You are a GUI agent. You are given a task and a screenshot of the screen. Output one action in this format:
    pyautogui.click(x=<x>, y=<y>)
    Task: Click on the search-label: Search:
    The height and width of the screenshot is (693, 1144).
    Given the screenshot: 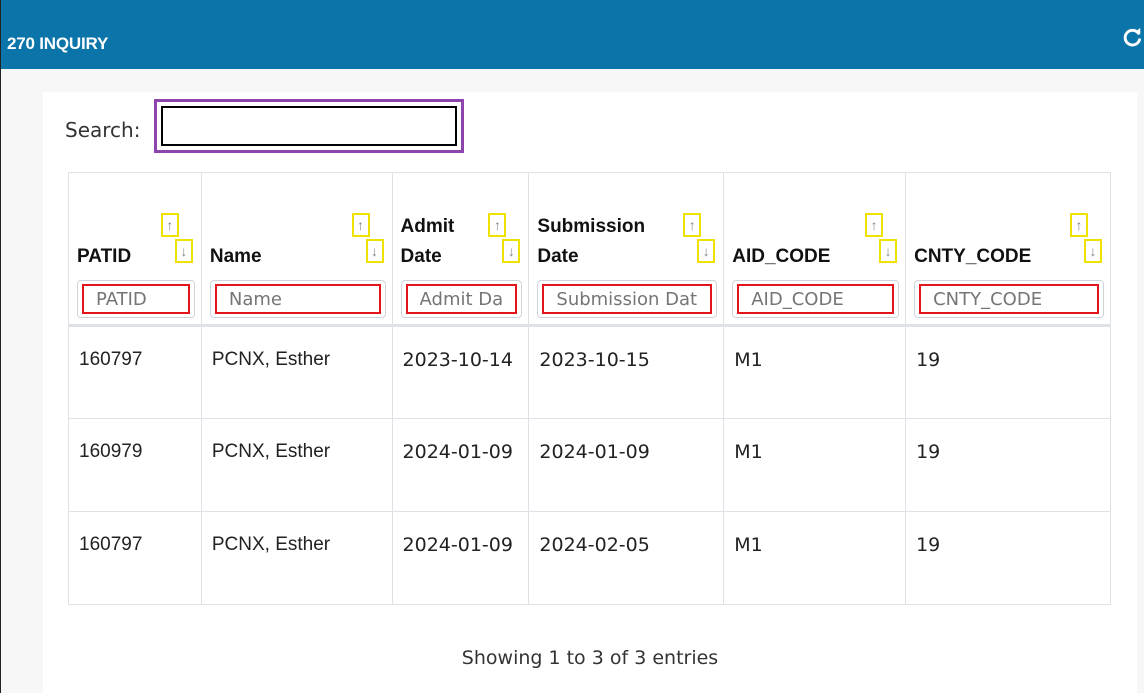 What is the action you would take?
    pyautogui.click(x=103, y=130)
    